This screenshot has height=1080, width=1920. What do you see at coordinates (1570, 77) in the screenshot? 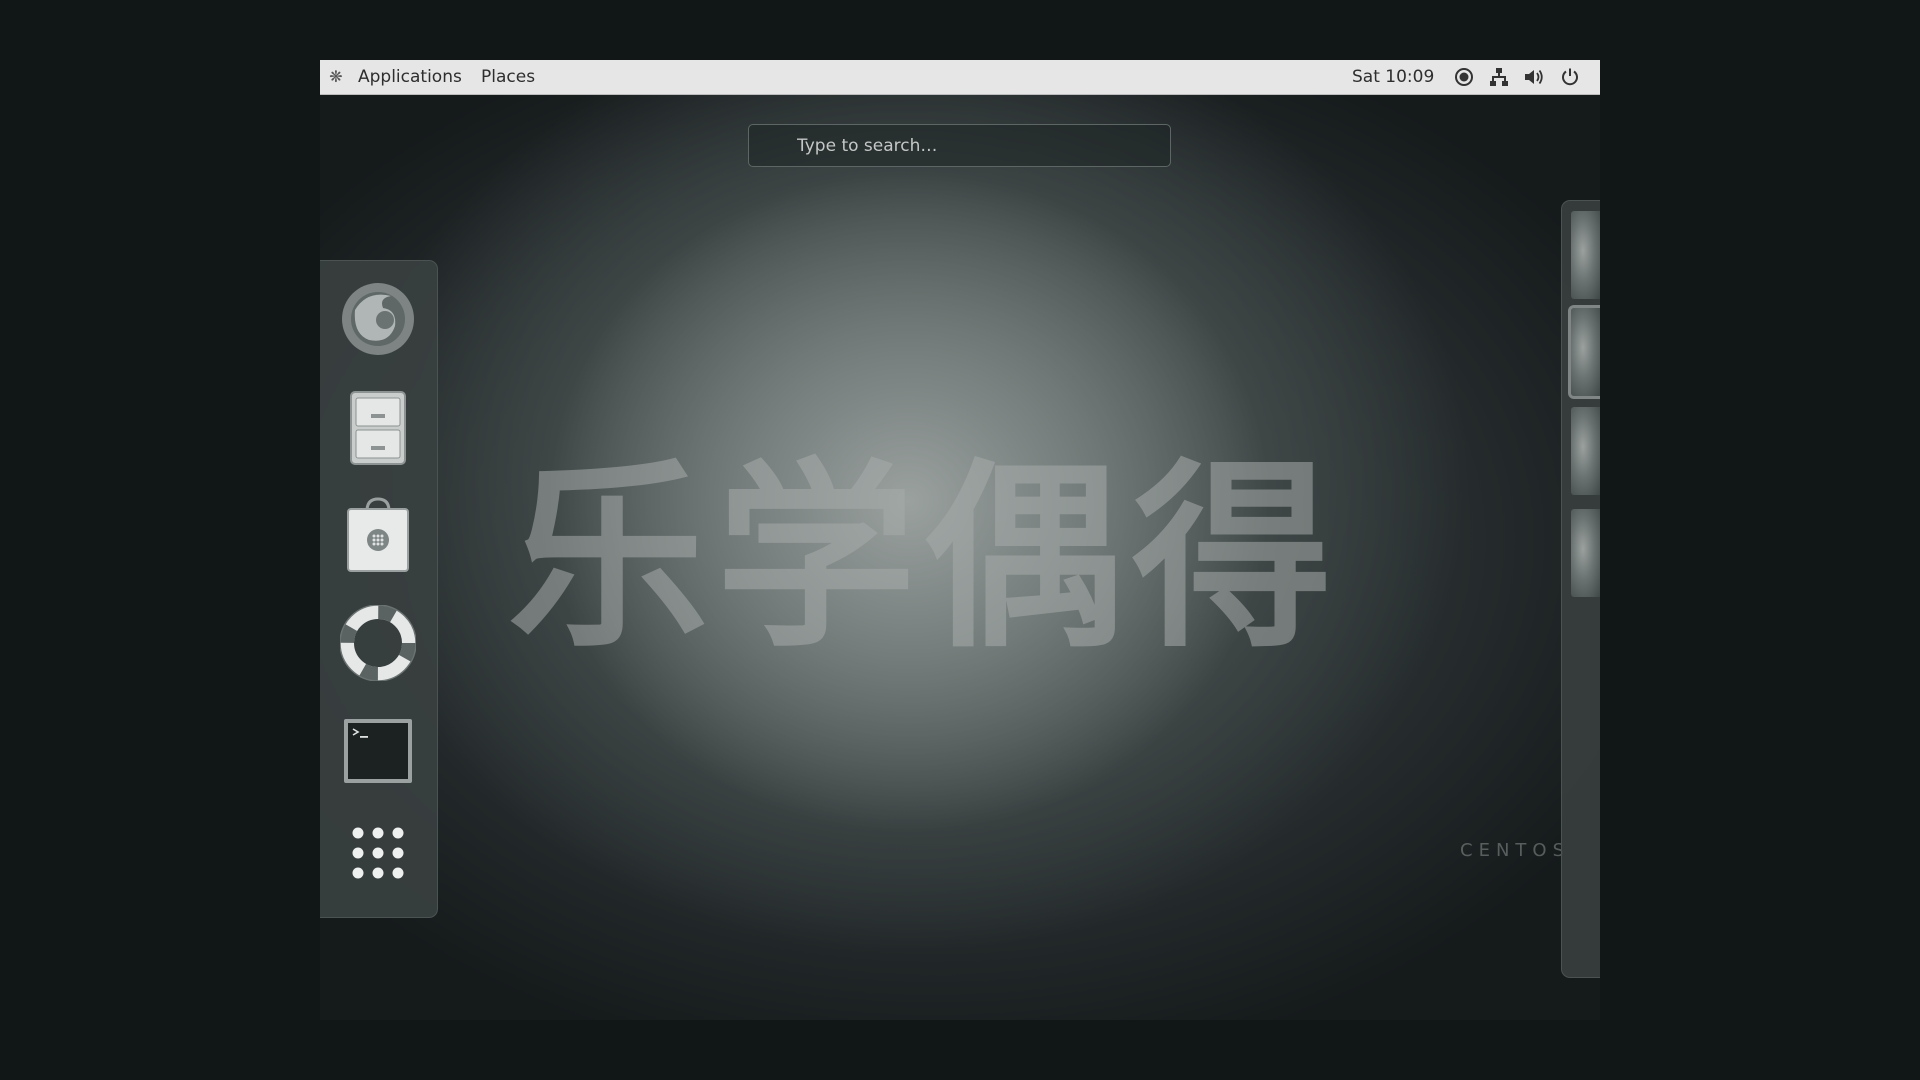
I see `power-icon` at bounding box center [1570, 77].